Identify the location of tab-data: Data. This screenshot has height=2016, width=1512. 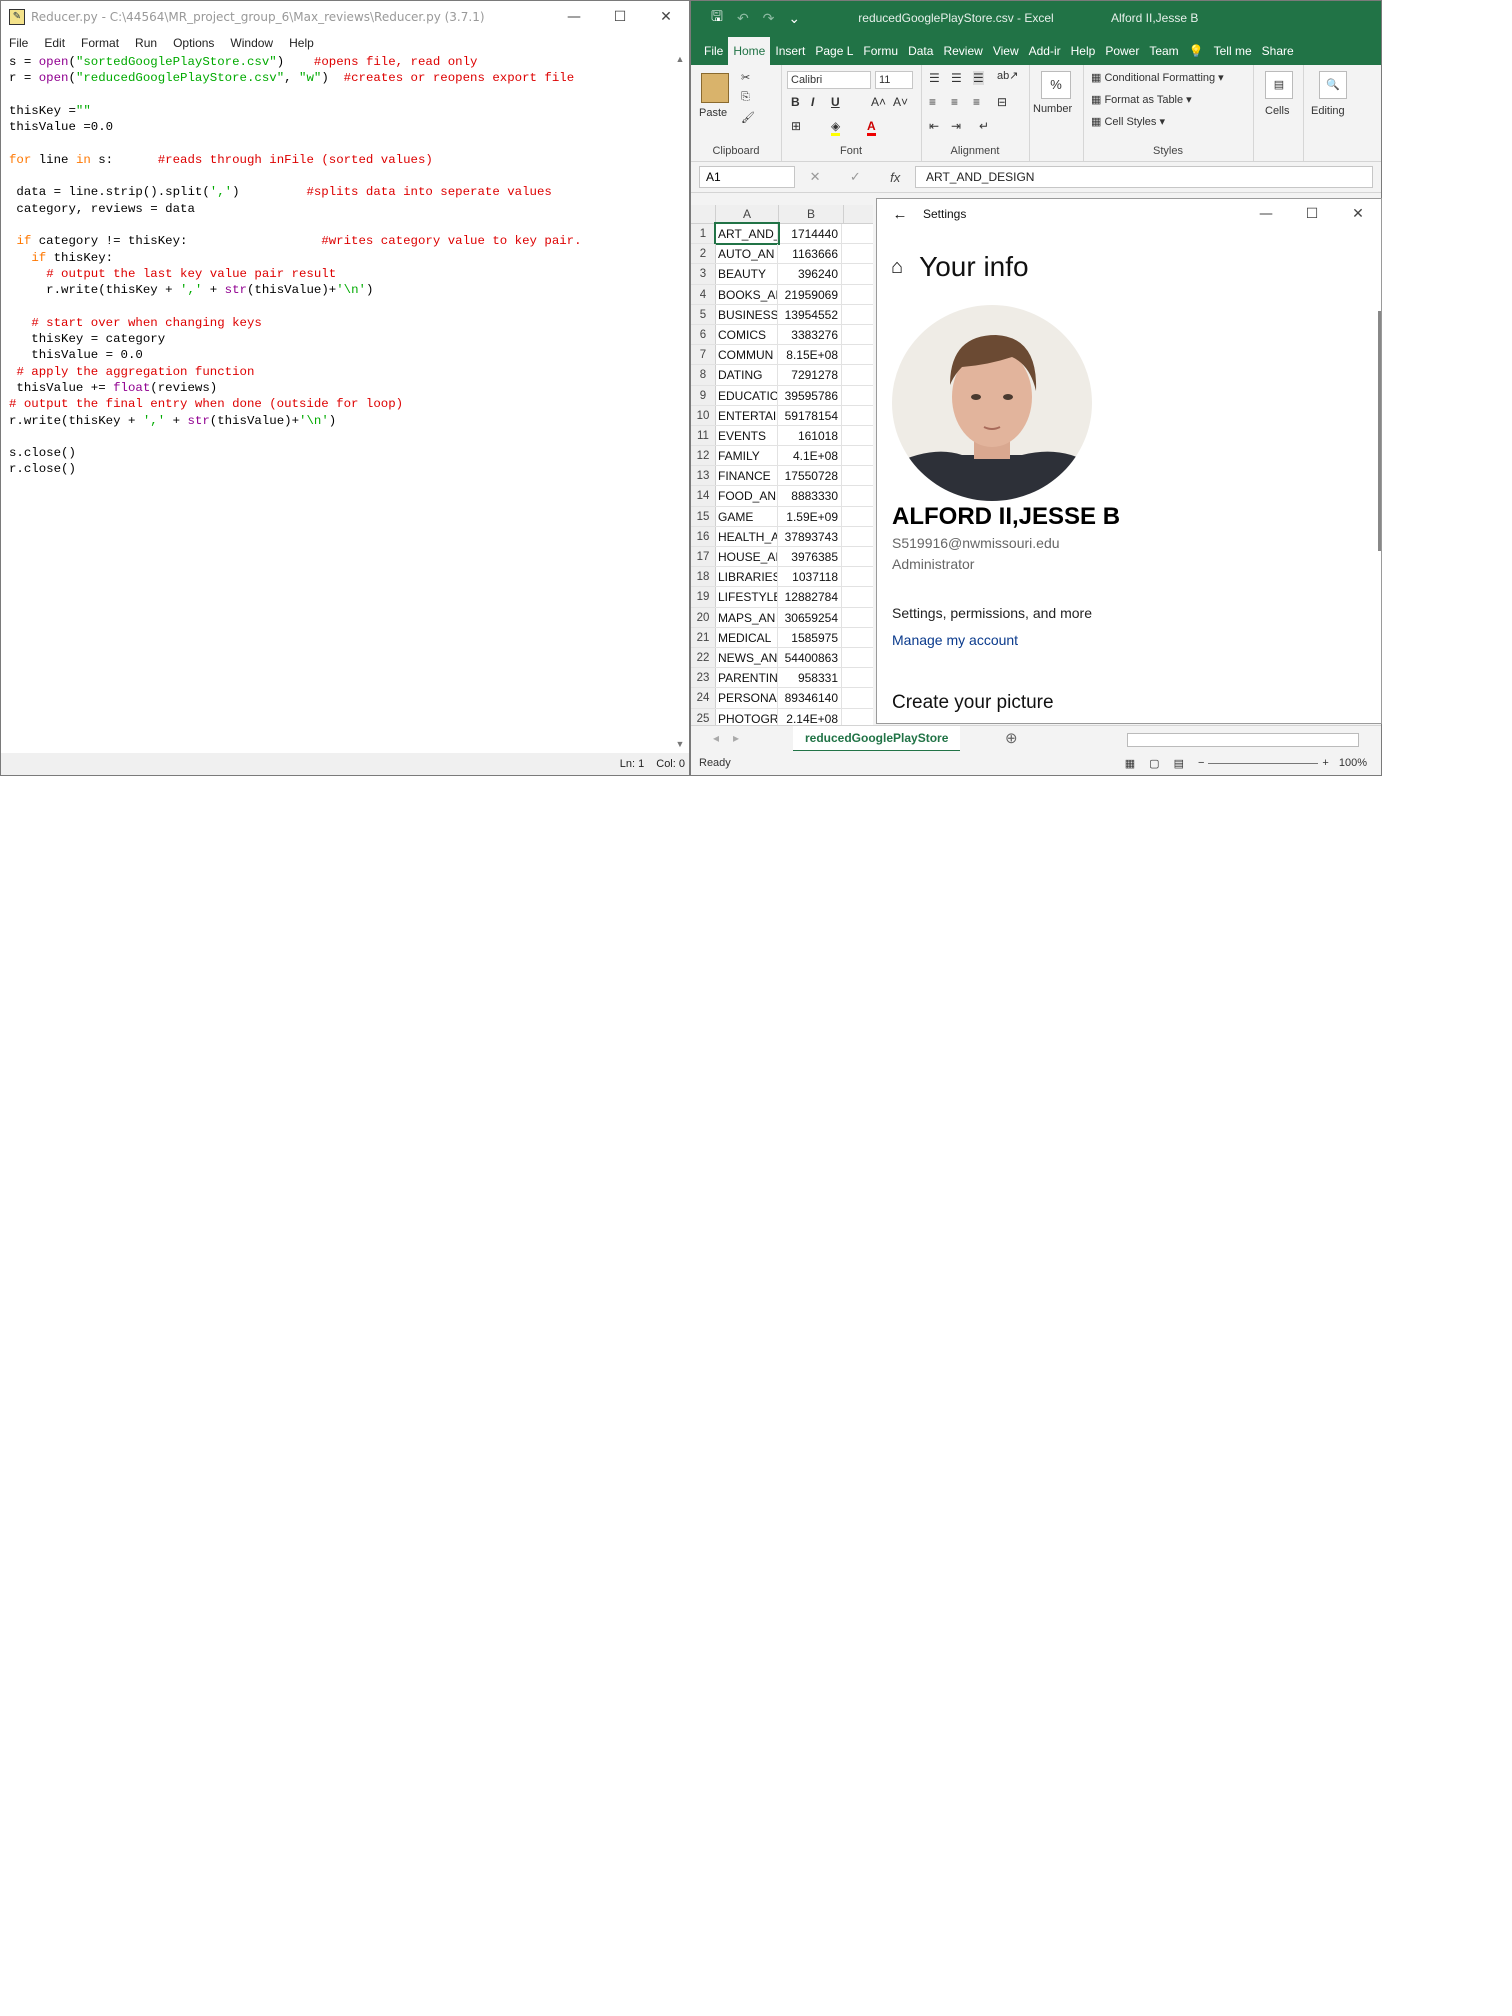
(920, 54).